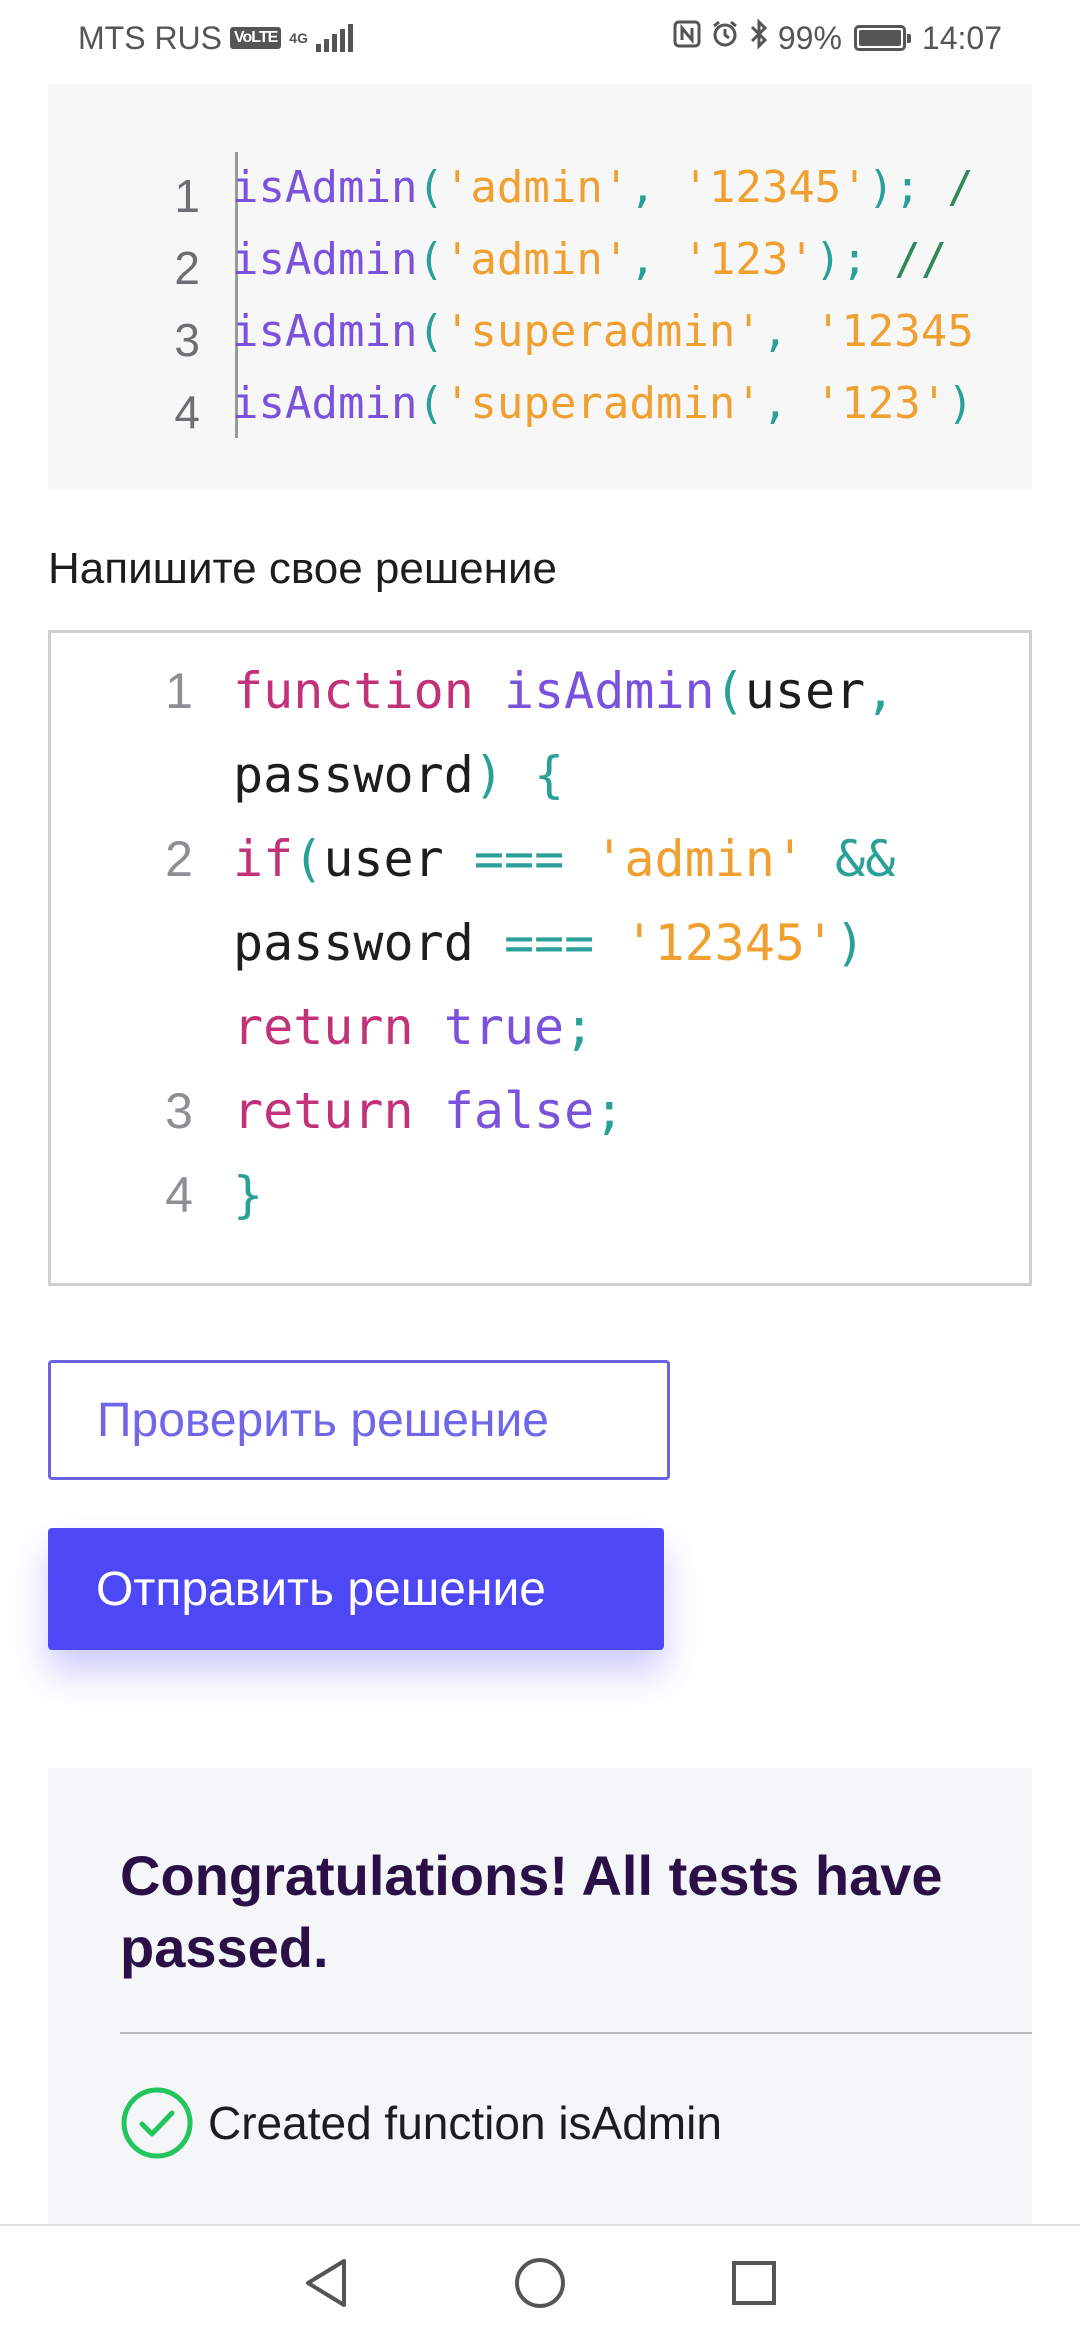 The width and height of the screenshot is (1080, 2340). I want to click on battery-percent: 99%, so click(809, 37).